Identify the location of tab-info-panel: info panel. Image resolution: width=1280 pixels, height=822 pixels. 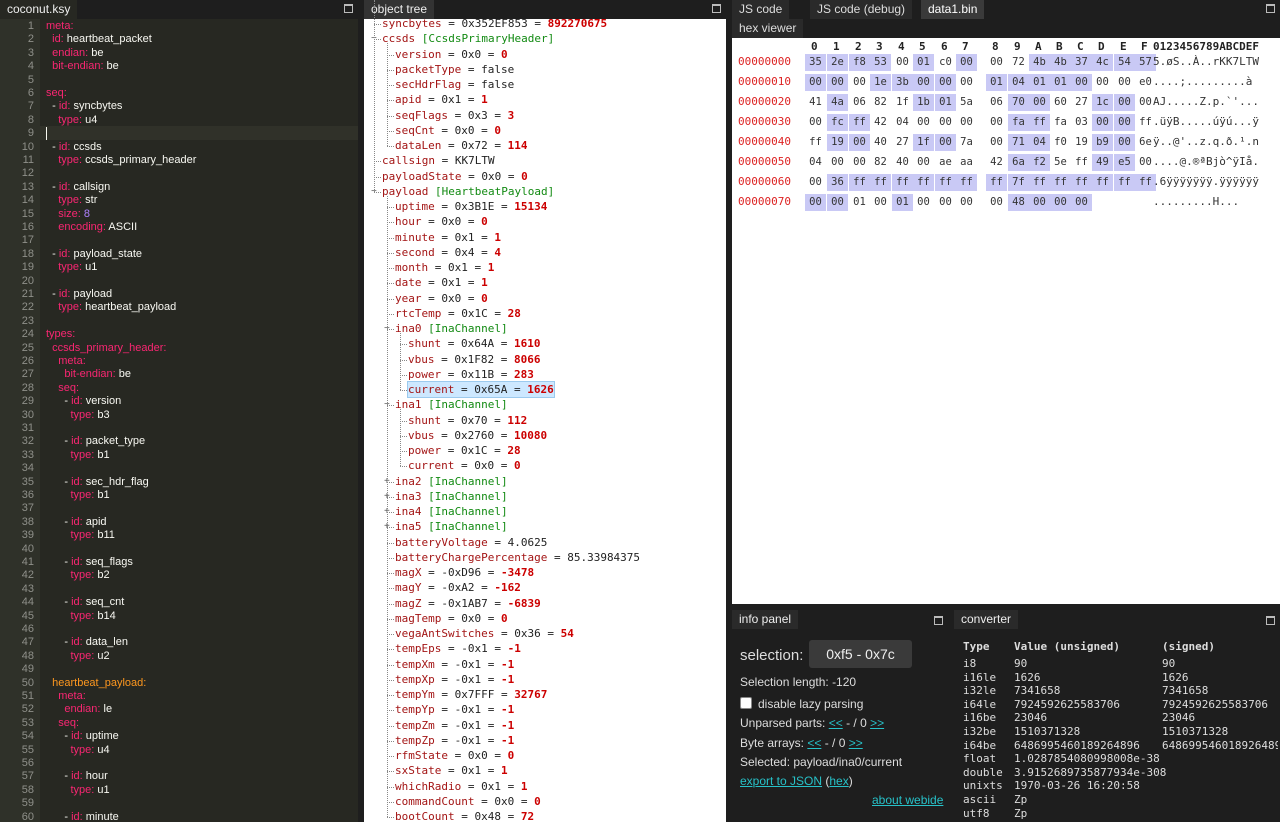
(765, 619).